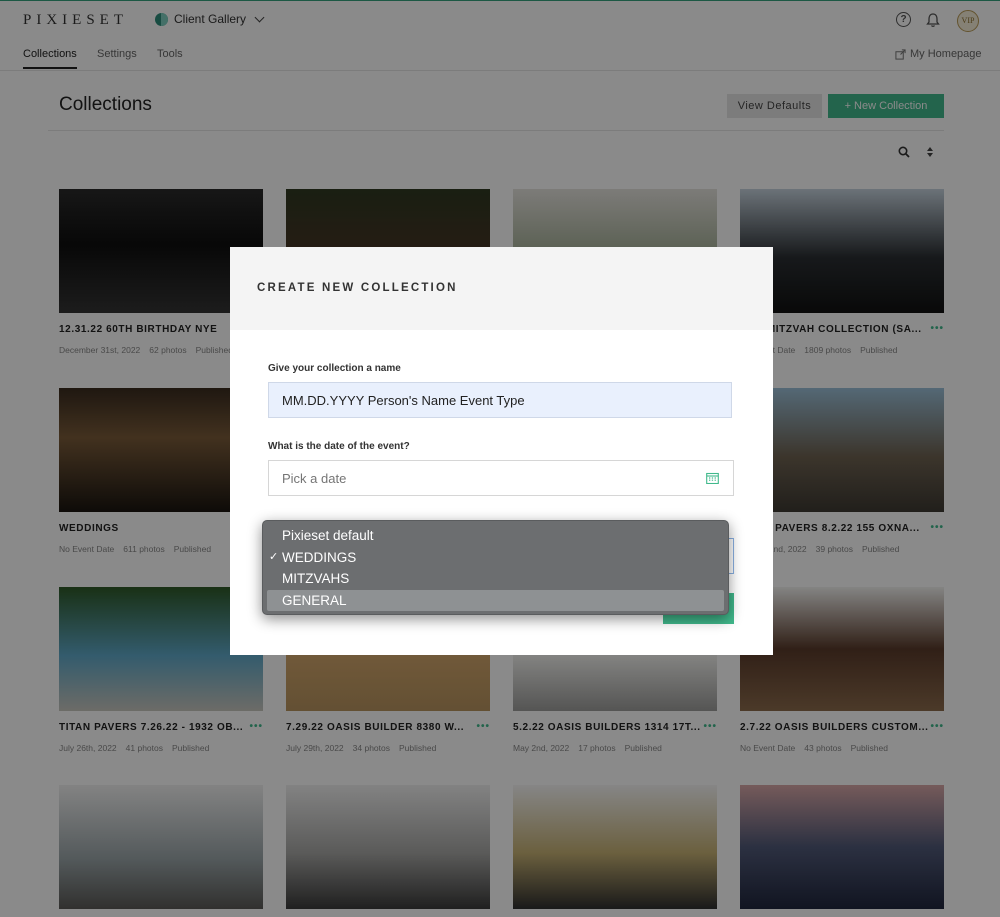 The height and width of the screenshot is (917, 1000). Describe the element at coordinates (495, 536) in the screenshot. I see `dropdown-option-pixieset-default: Pixieset default` at that location.